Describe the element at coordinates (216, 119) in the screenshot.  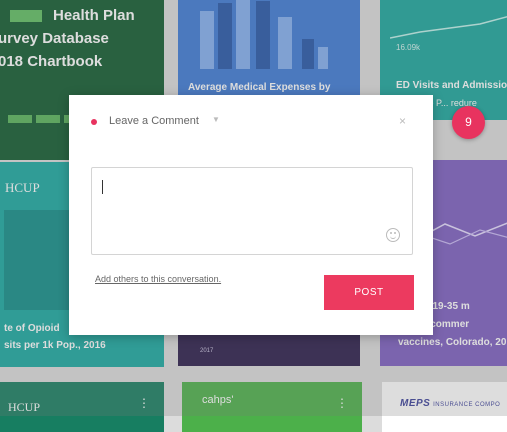
I see `chevron-down-icon: ▼` at that location.